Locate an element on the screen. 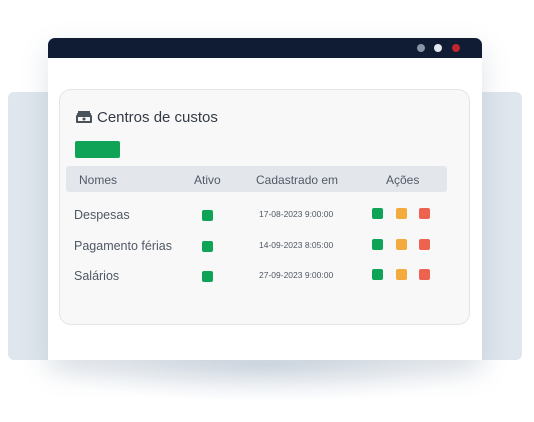 The width and height of the screenshot is (534, 422). cash-stack-icon is located at coordinates (84, 117).